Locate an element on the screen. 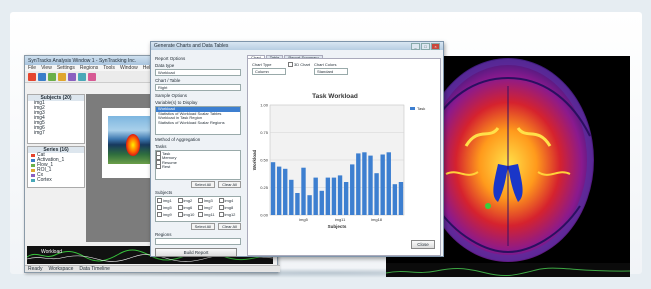 This screenshot has height=289, width=651. region-tool-icon is located at coordinates (62, 76).